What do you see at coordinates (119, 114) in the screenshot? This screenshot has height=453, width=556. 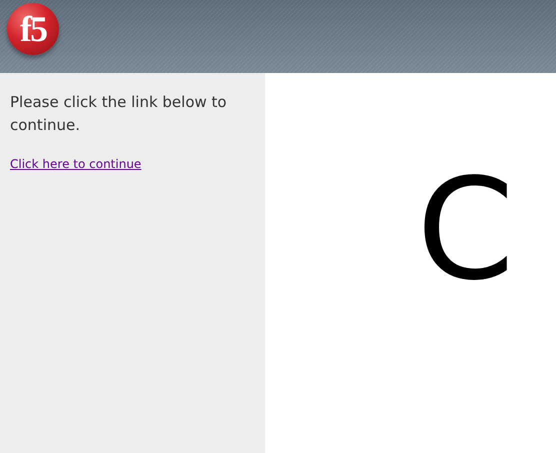 I see `instruction-text: Please click the link below to continue.` at bounding box center [119, 114].